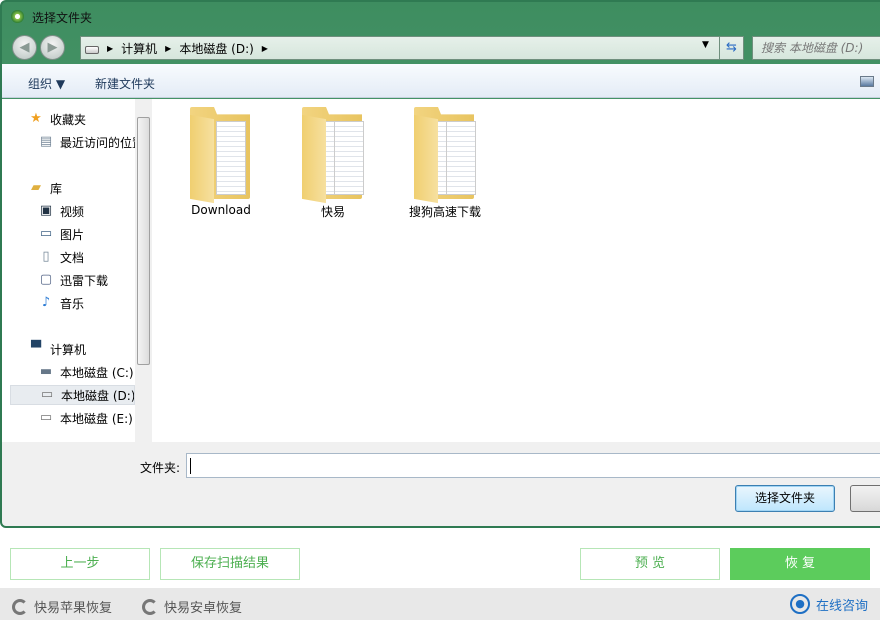  Describe the element at coordinates (440, 604) in the screenshot. I see `app-footer: 快易苹果恢复 快易安卓恢复 ● 在线咨询` at that location.